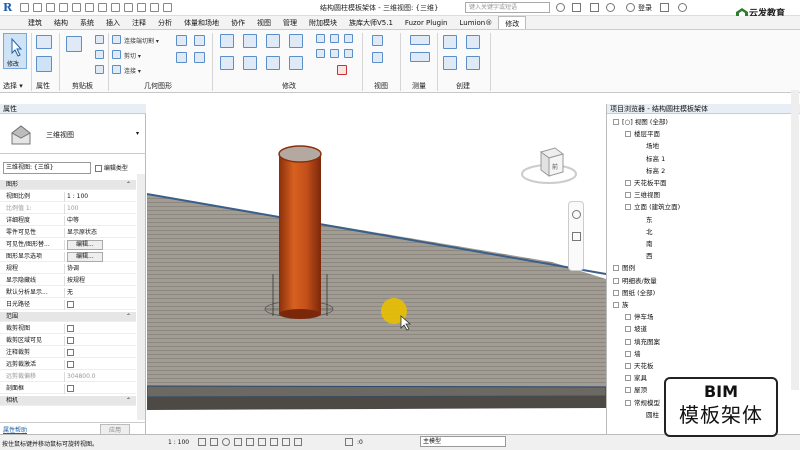  I want to click on property-value: 100, so click(95, 209).